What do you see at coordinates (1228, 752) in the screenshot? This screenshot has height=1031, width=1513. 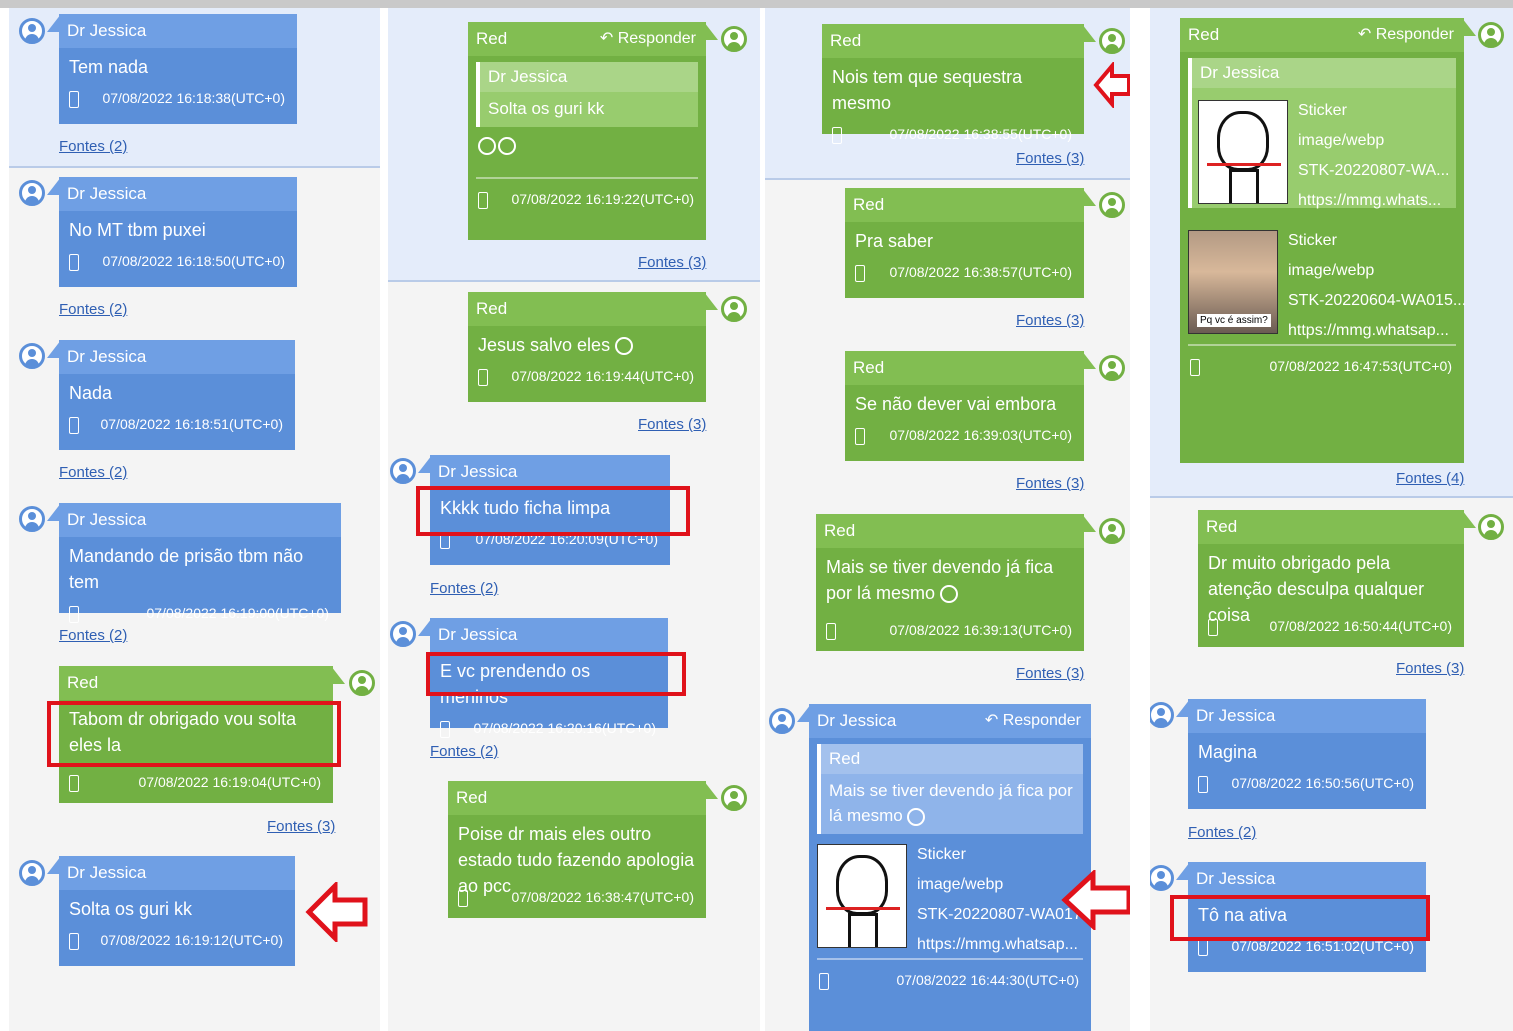 I see `message-text: Magina` at bounding box center [1228, 752].